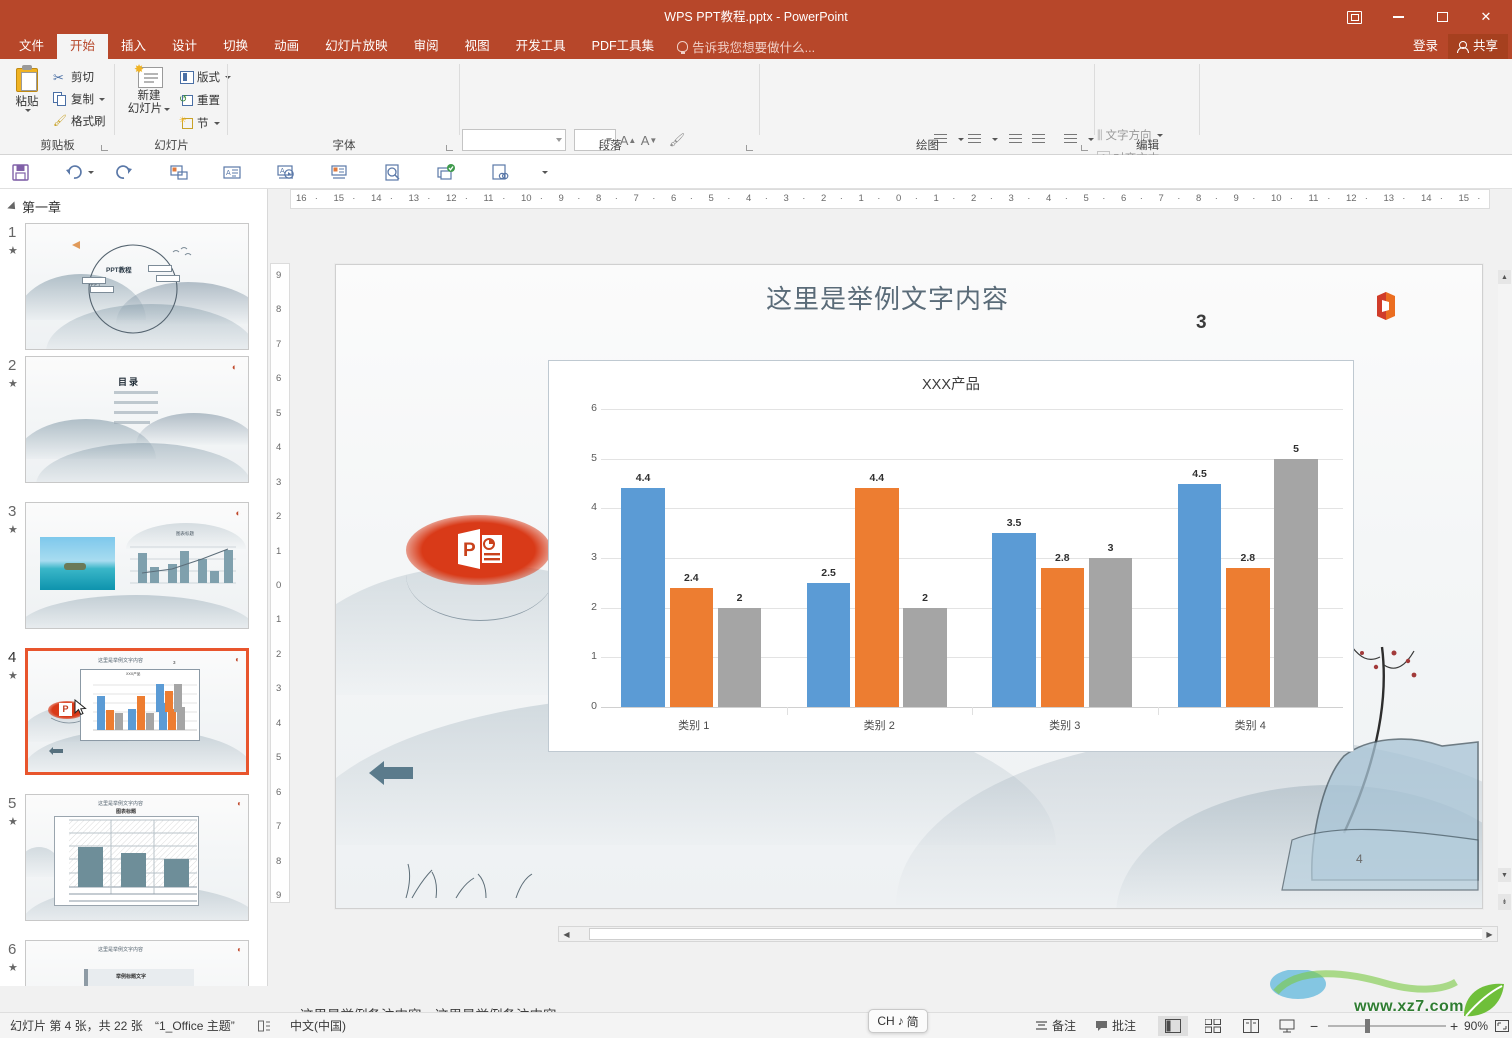 The height and width of the screenshot is (1038, 1512). I want to click on minimize-icon, so click(1398, 17).